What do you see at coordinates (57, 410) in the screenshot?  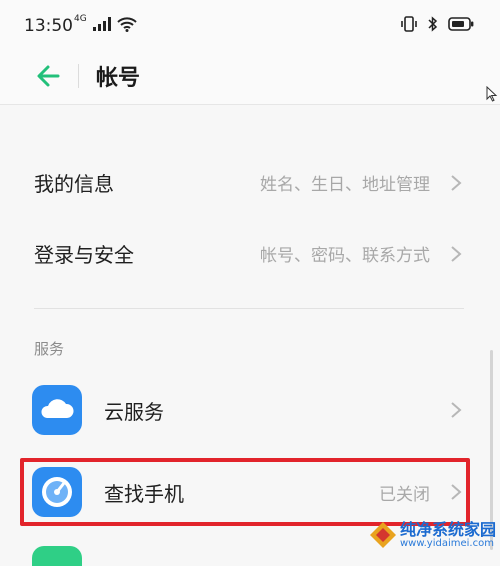 I see `cloud-icon` at bounding box center [57, 410].